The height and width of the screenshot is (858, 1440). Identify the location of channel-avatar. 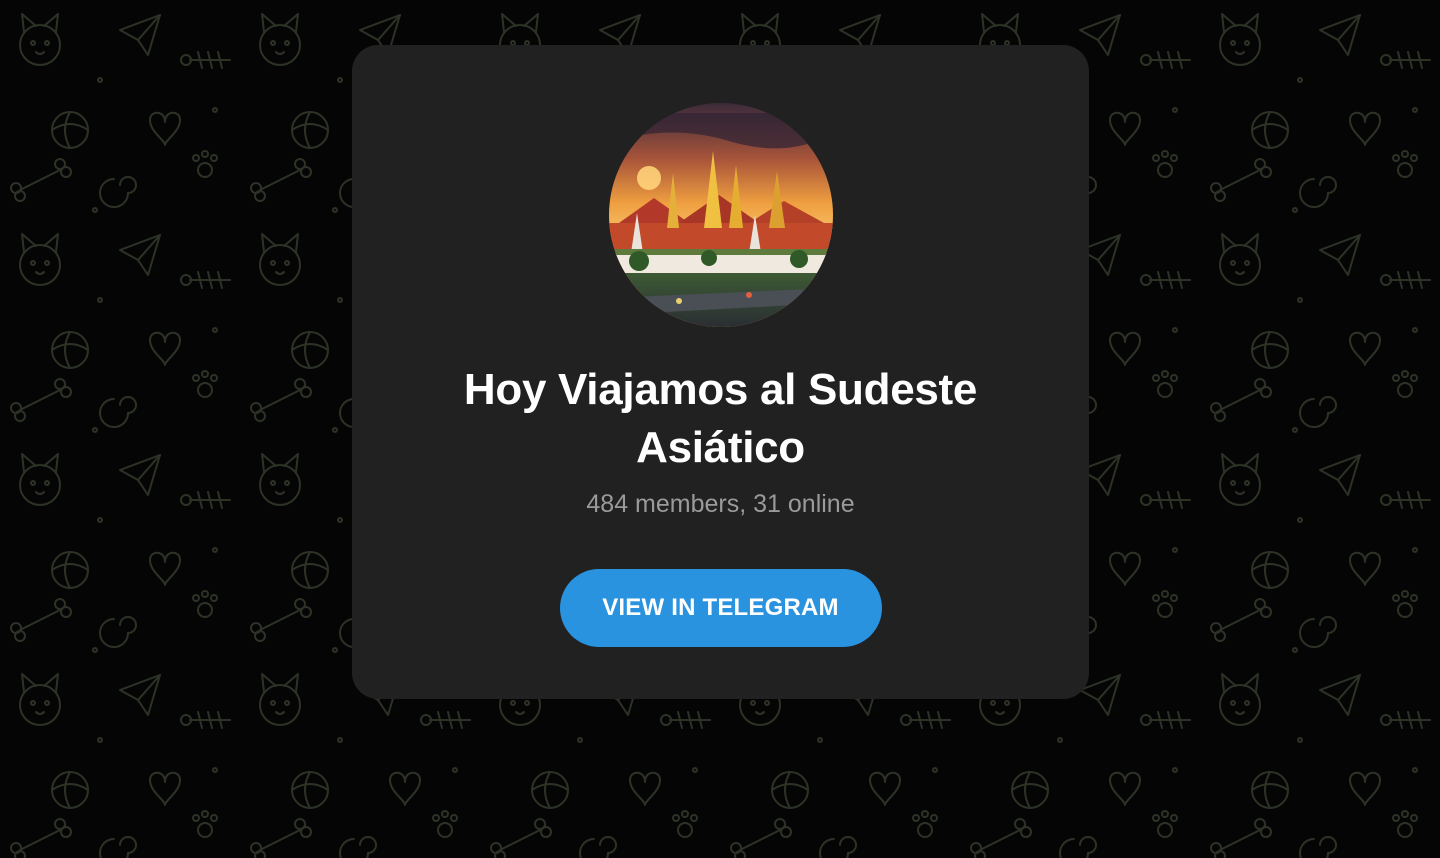
(720, 215).